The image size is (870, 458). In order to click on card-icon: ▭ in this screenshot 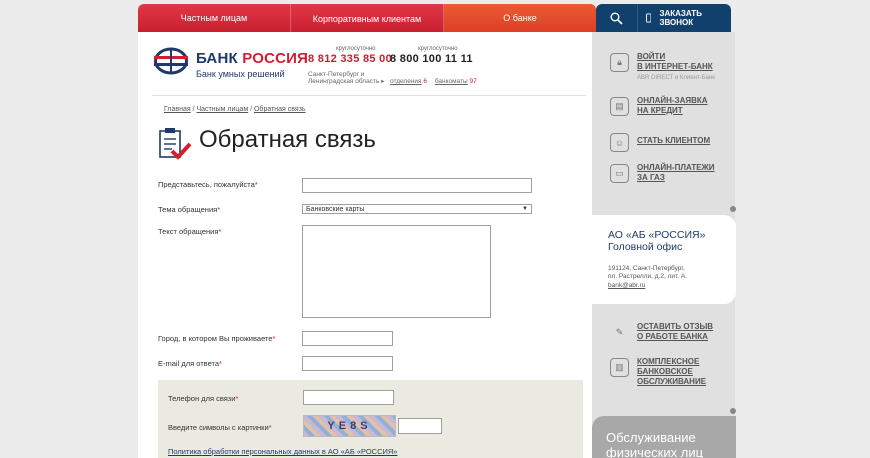, I will do `click(619, 173)`.